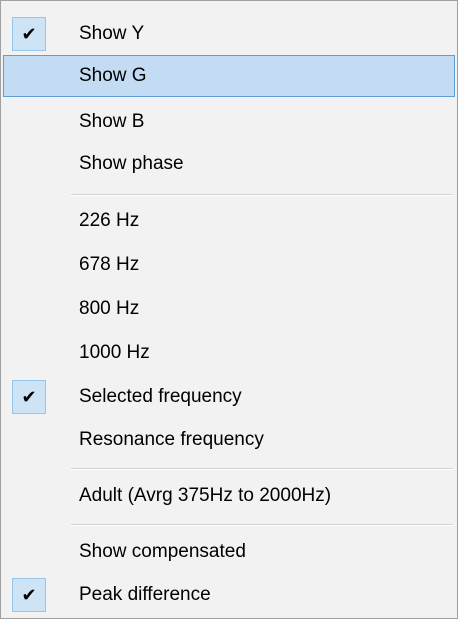  Describe the element at coordinates (113, 75) in the screenshot. I see `menu-item-label: Show G` at that location.